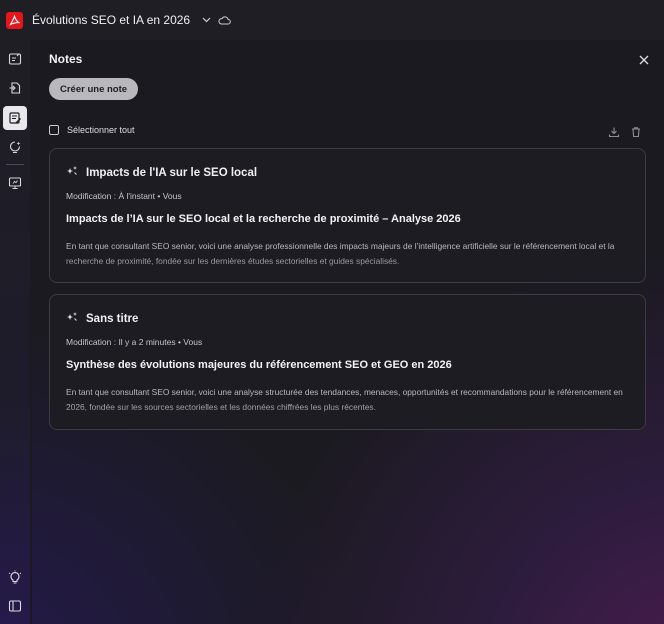 The image size is (664, 624). I want to click on select-all-checkbox, so click(54, 130).